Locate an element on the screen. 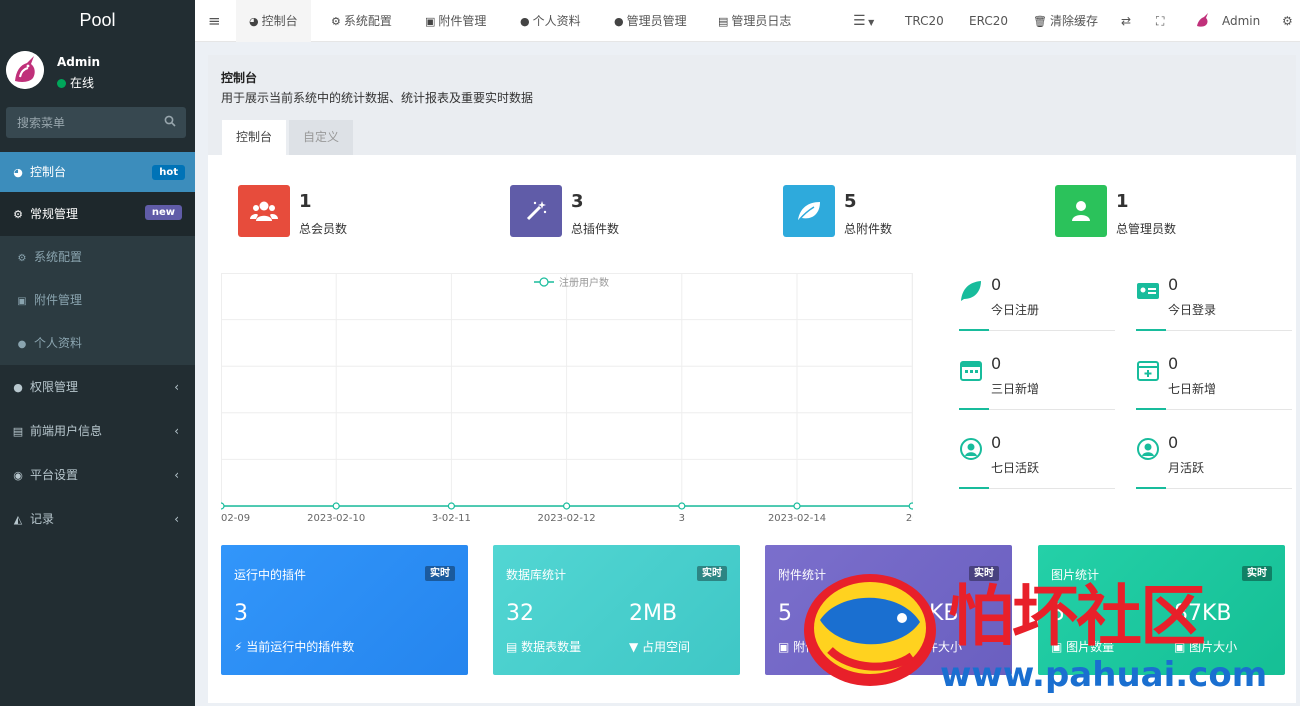 The height and width of the screenshot is (706, 1300). card-caption-text: 占用空间 is located at coordinates (666, 647).